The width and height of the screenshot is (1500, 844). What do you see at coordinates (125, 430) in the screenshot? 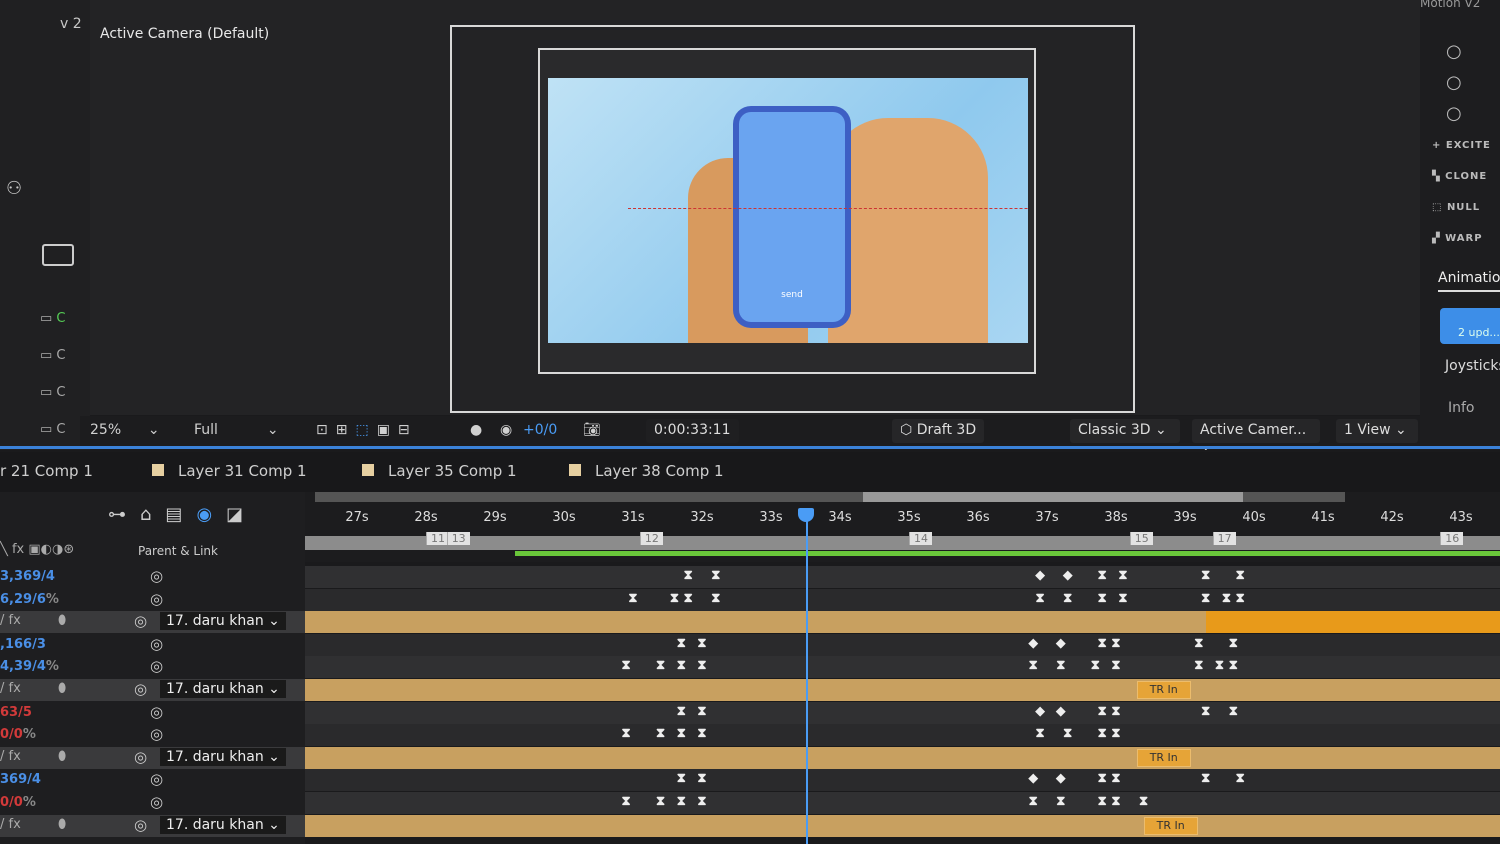
I see `zoom-select: 25% ⌄` at bounding box center [125, 430].